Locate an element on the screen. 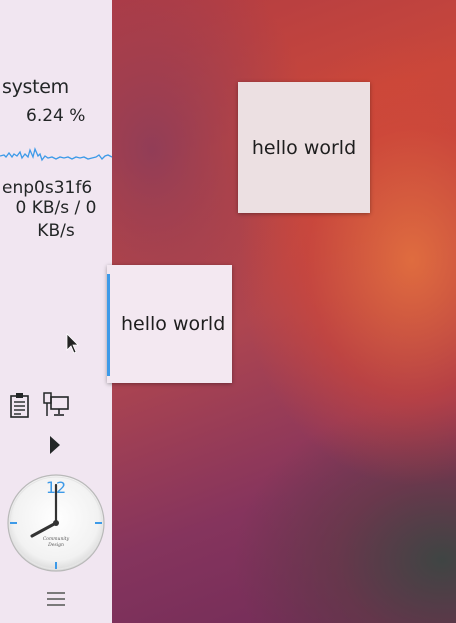 This screenshot has width=456, height=623. expand-tray-arrow-icon is located at coordinates (55, 445).